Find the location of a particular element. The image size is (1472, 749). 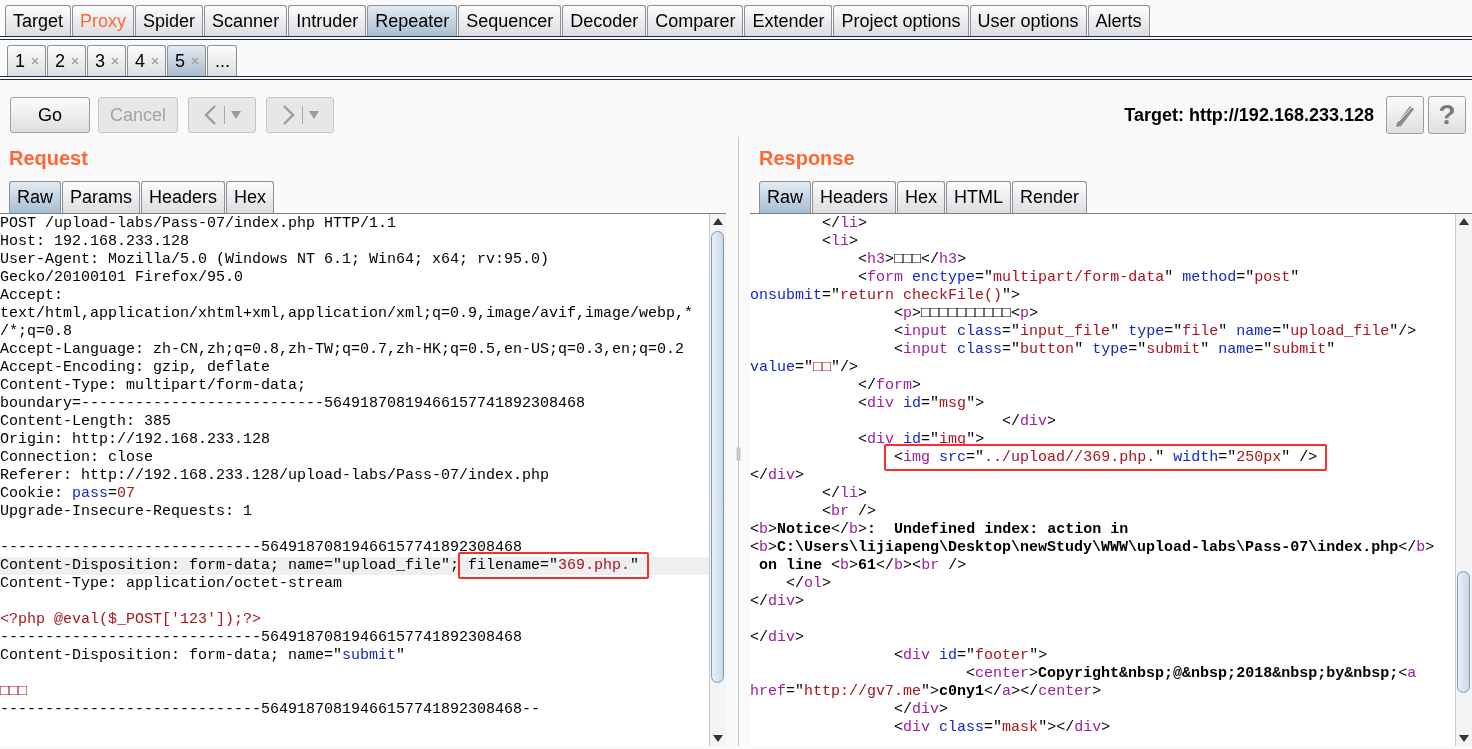

chevron-right-icon is located at coordinates (288, 115).